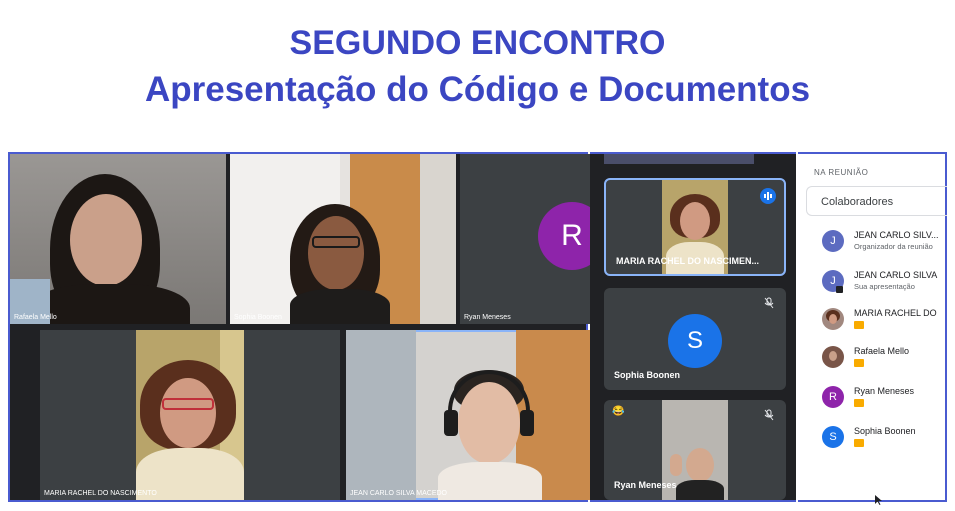 This screenshot has width=955, height=511. What do you see at coordinates (857, 202) in the screenshot?
I see `group-label: Colaboradores` at bounding box center [857, 202].